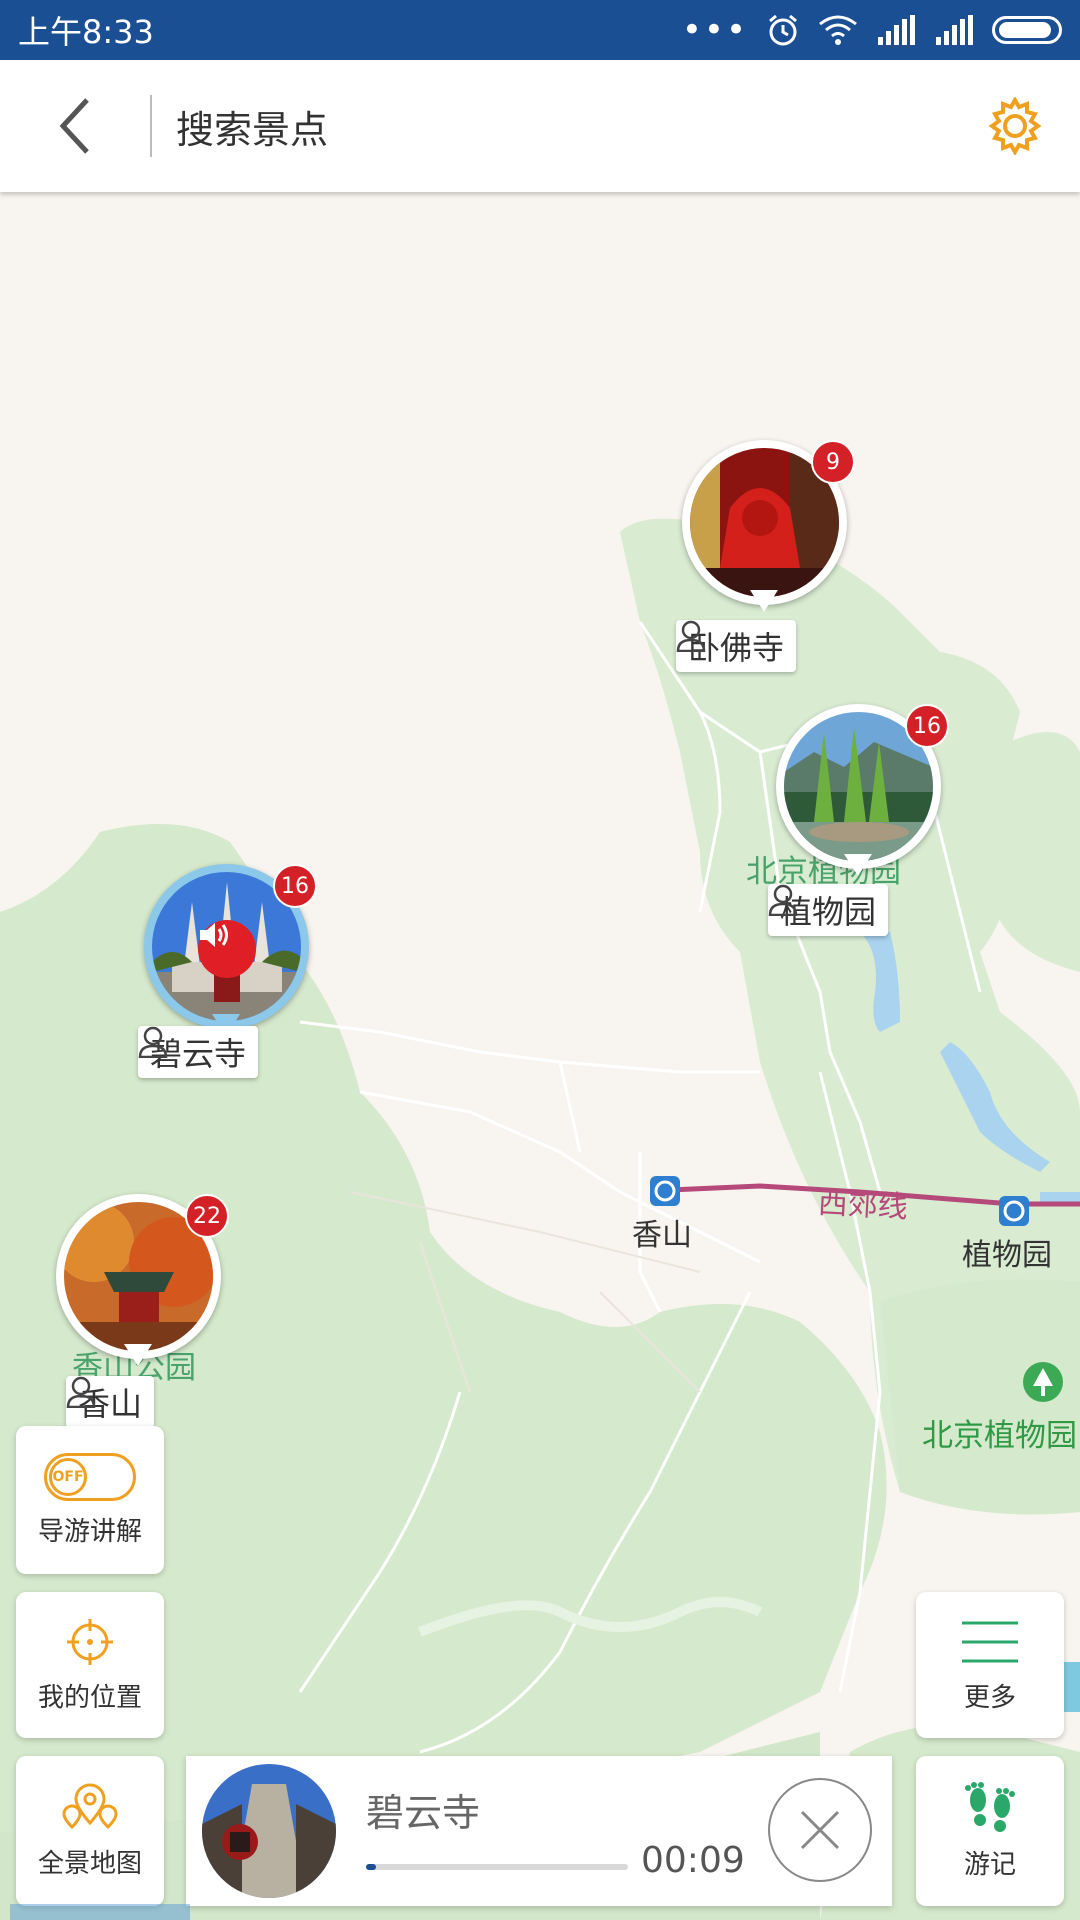  Describe the element at coordinates (1007, 1255) in the screenshot. I see `station-label-botanical: 植物园` at that location.